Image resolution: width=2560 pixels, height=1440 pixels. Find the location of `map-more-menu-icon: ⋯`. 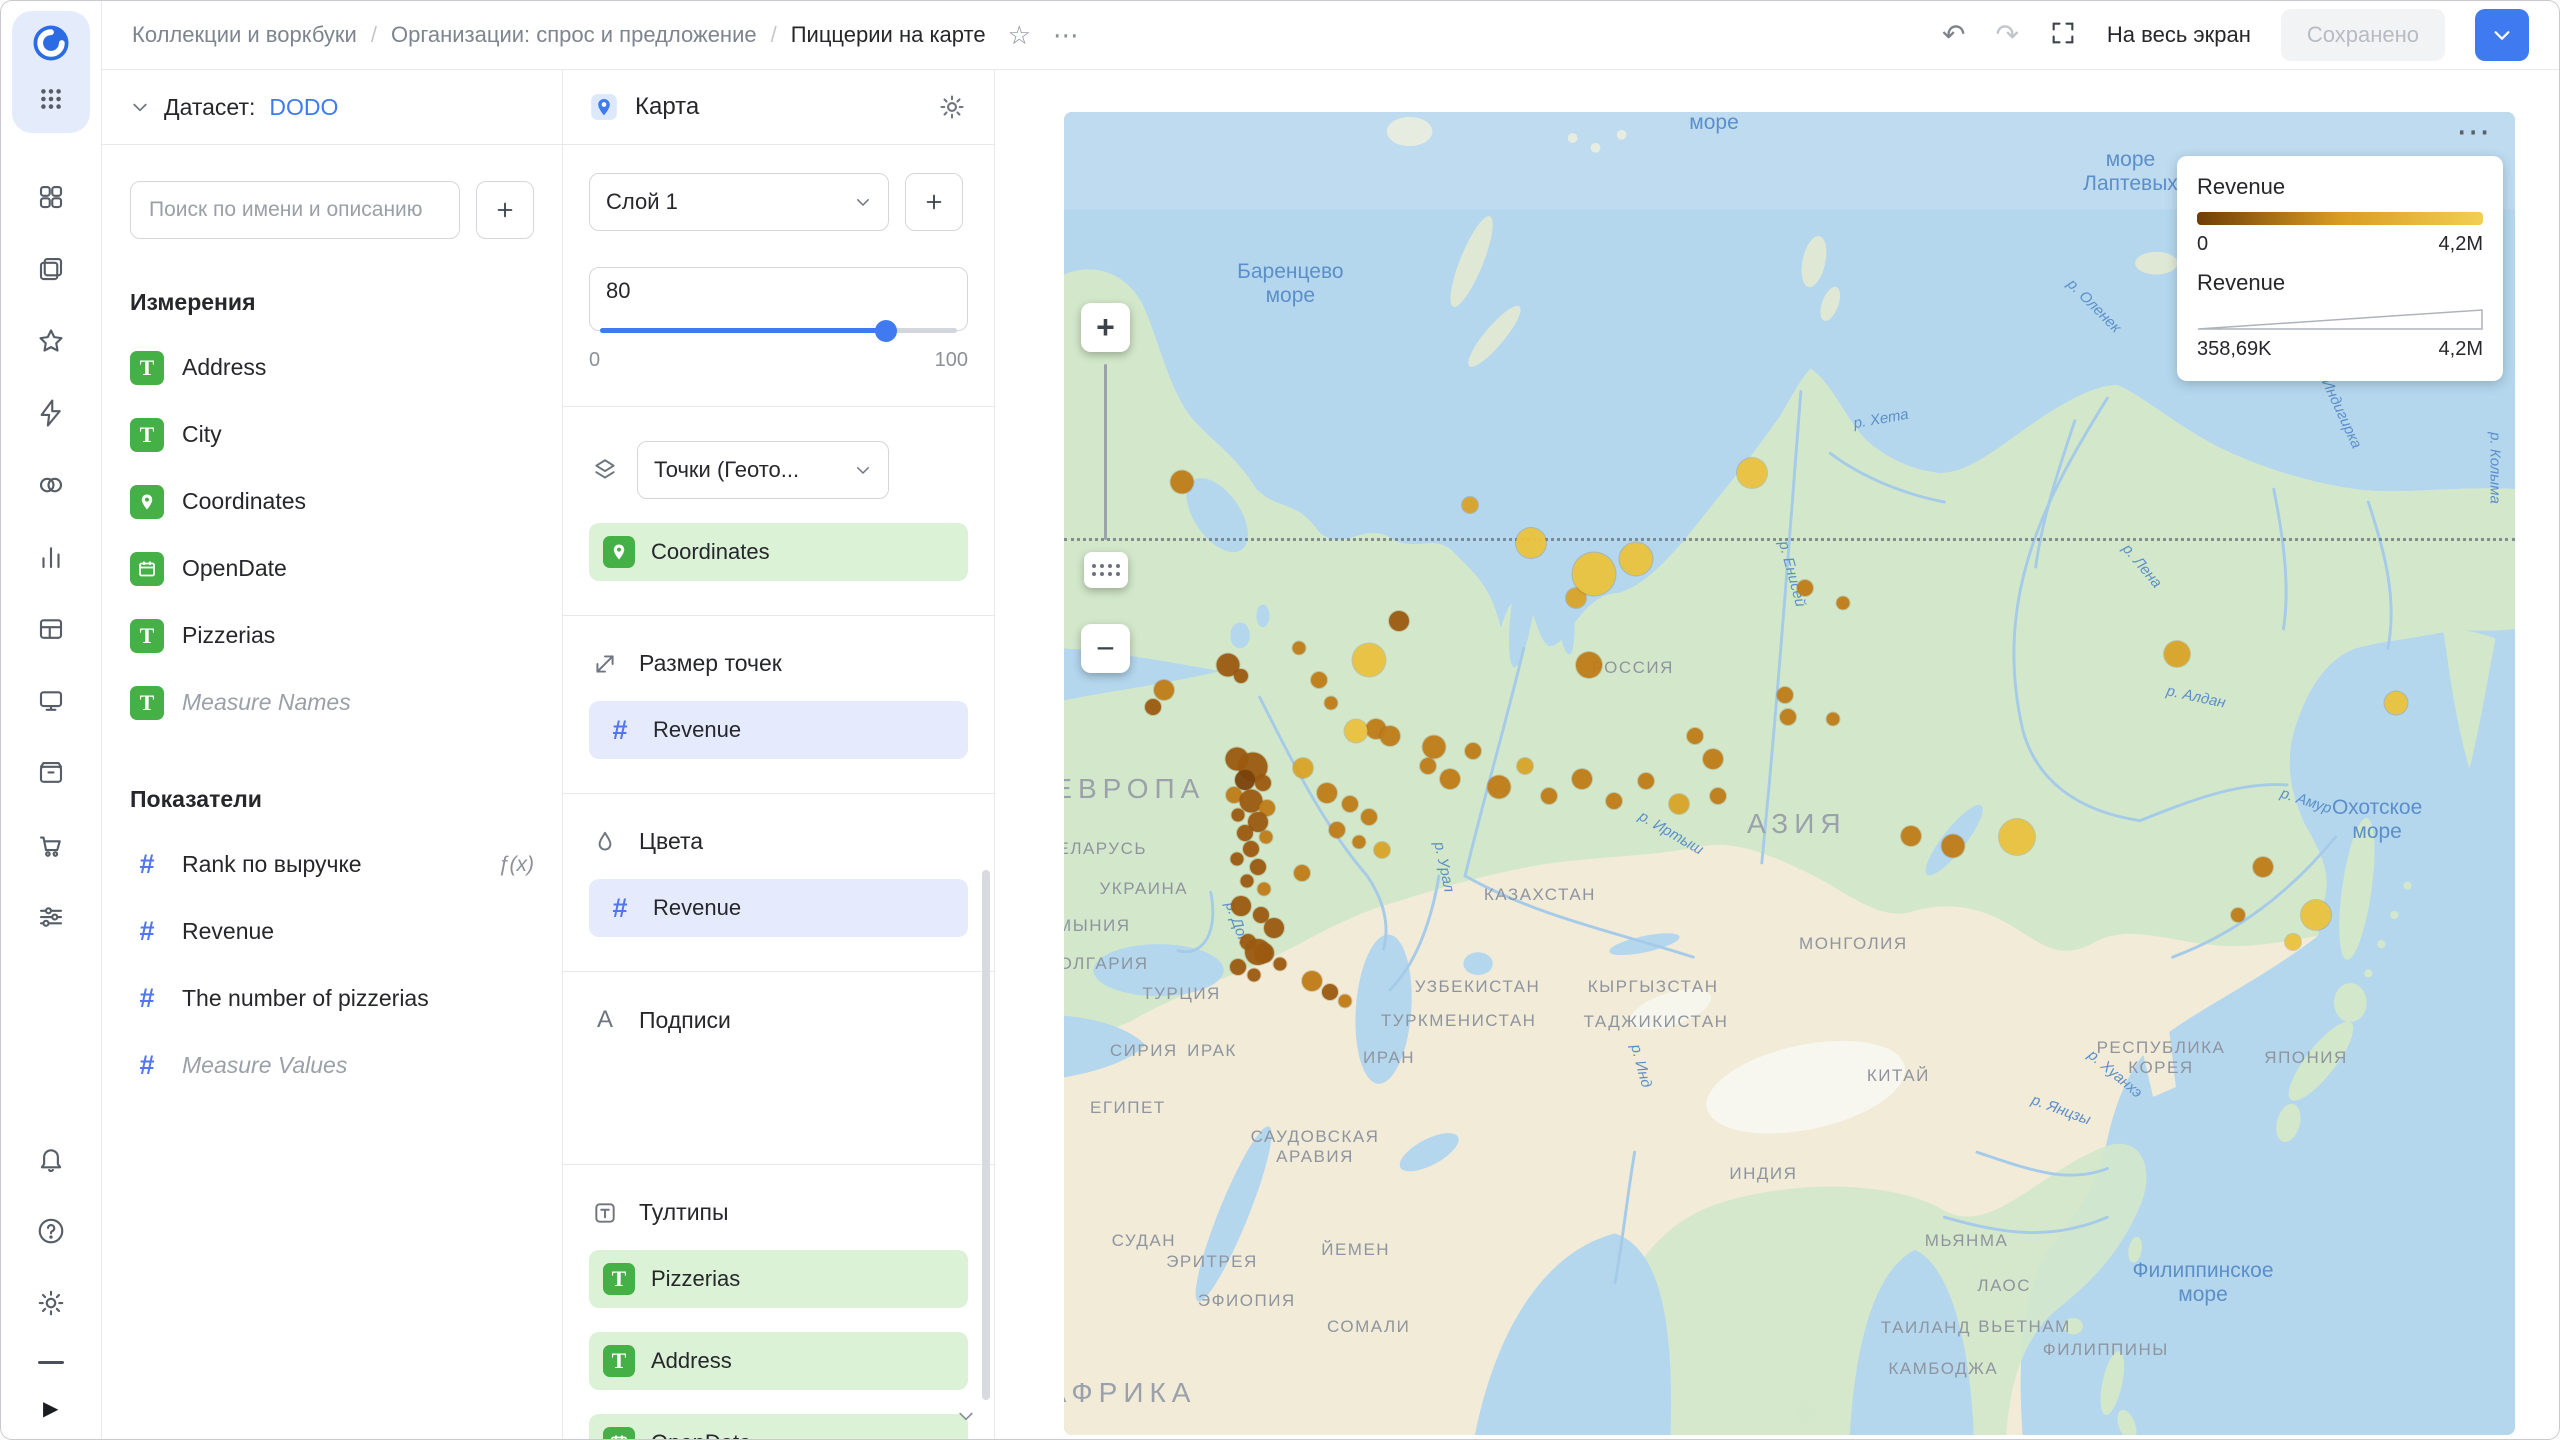

map-more-menu-icon: ⋯ is located at coordinates (2474, 132).